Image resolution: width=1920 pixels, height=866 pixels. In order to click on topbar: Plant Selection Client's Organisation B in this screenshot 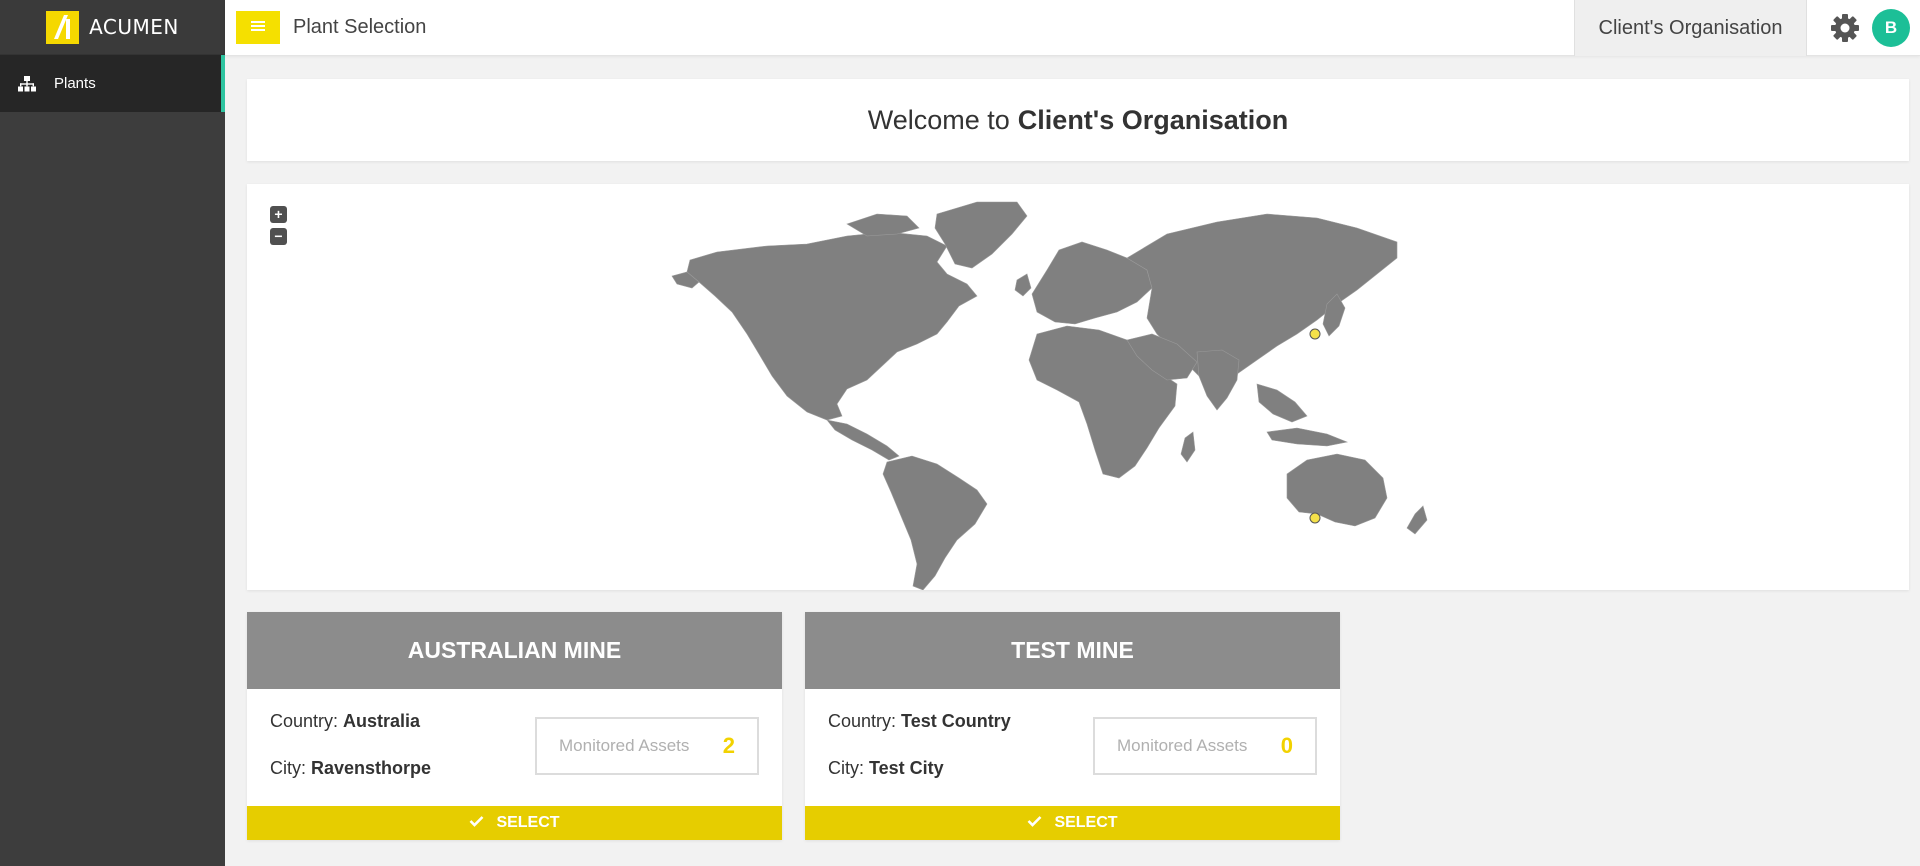, I will do `click(1072, 28)`.